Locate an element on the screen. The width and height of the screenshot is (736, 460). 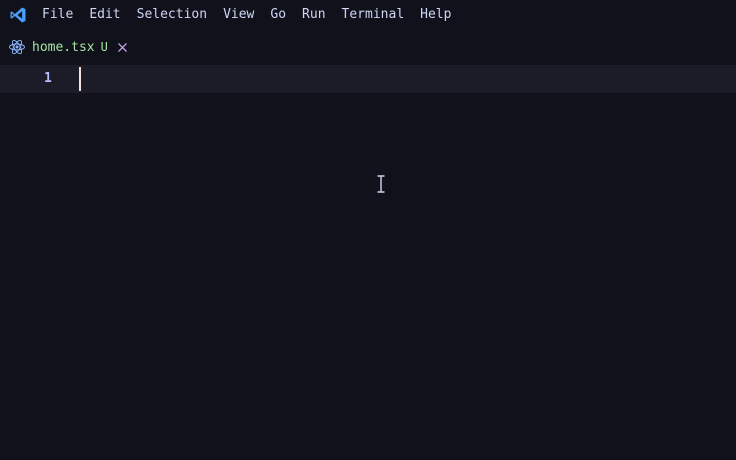
tab-label: home.tsx is located at coordinates (63, 47).